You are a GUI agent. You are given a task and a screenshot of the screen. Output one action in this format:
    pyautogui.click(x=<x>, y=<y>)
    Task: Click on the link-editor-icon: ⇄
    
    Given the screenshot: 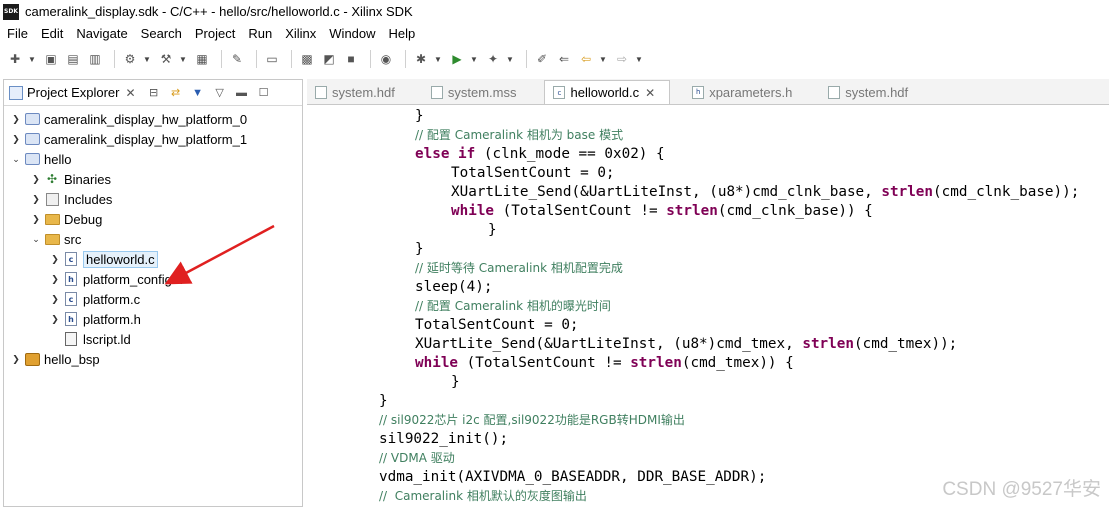 What is the action you would take?
    pyautogui.click(x=176, y=93)
    